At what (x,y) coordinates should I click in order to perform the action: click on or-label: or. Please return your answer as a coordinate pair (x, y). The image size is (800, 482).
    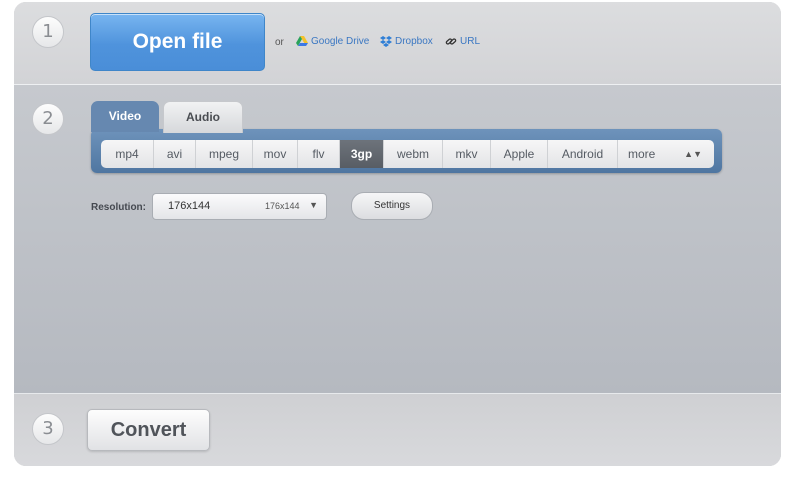
    Looking at the image, I should click on (279, 42).